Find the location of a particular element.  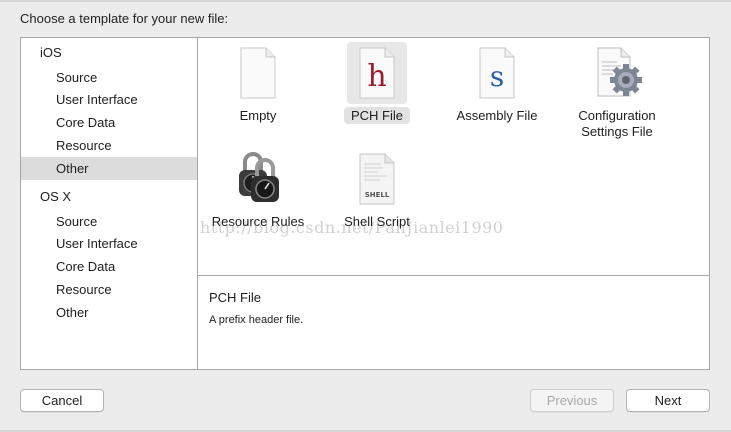

template-resource-rules: Resource Rules is located at coordinates (258, 193).